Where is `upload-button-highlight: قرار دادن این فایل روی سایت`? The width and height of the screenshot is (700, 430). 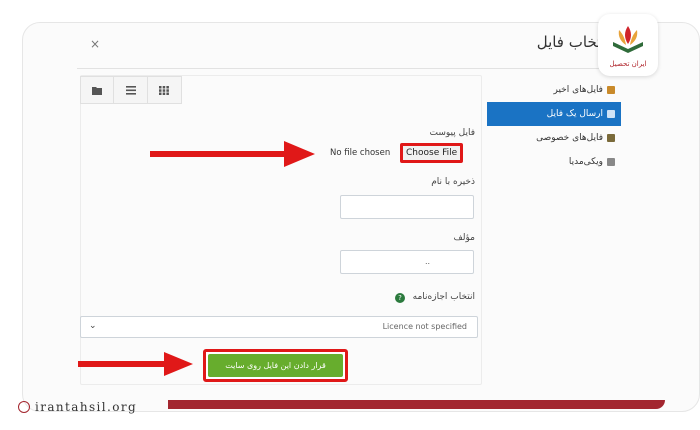 upload-button-highlight: قرار دادن این فایل روی سایت is located at coordinates (275, 365).